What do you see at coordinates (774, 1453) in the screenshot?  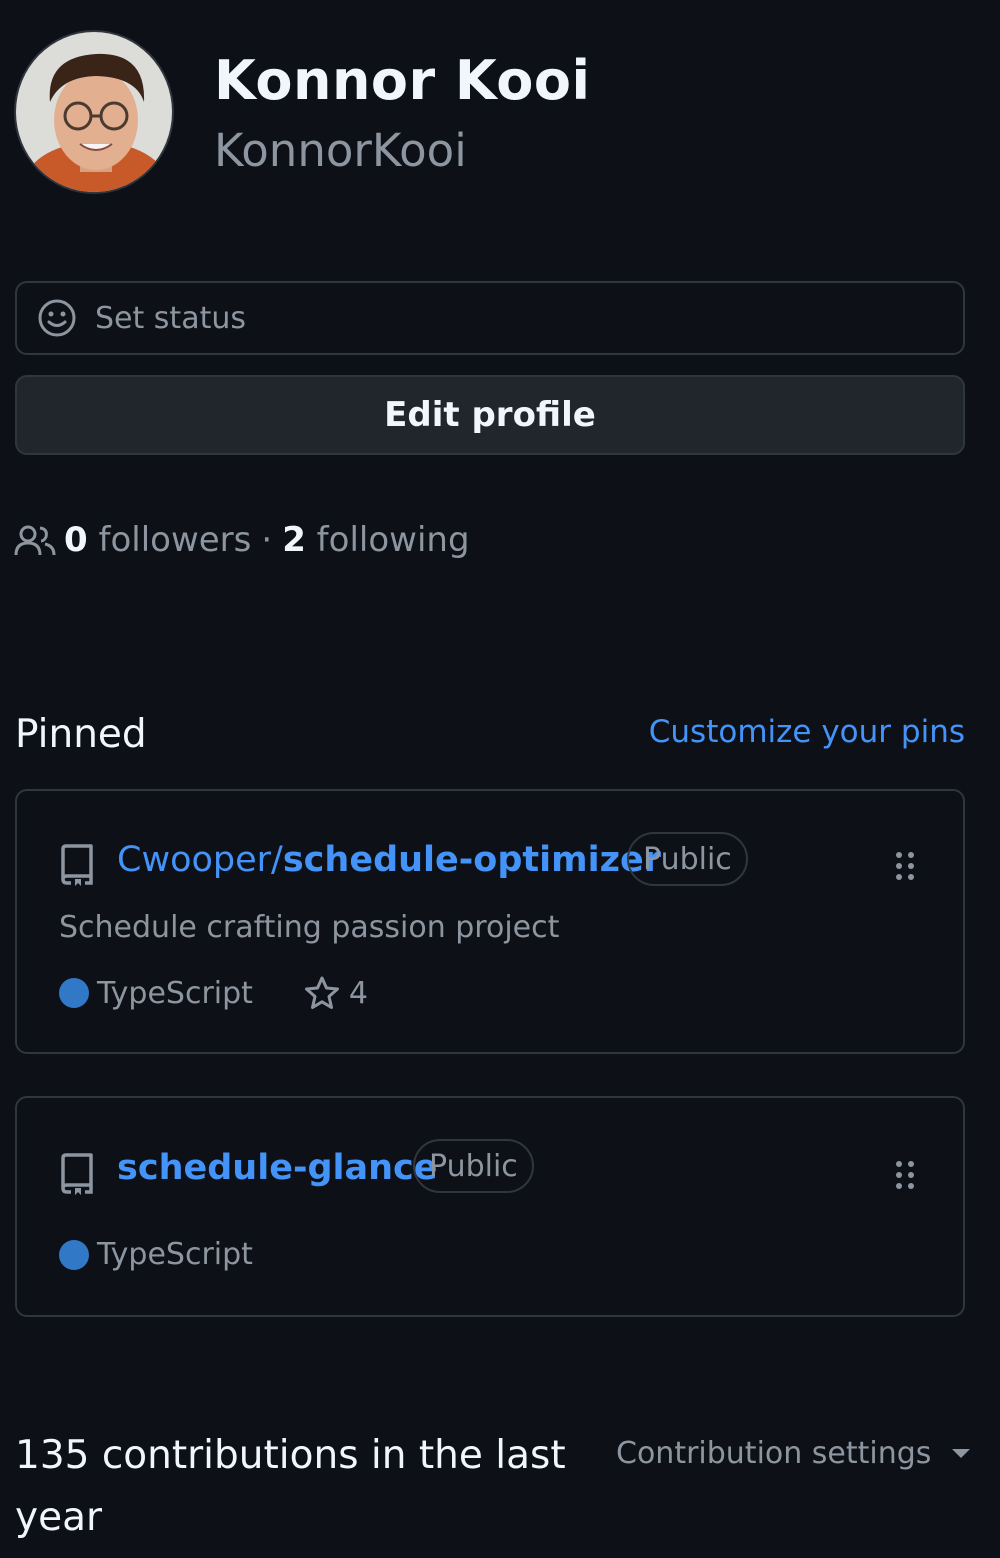 I see `contribution-settings-label: Contribution settings` at bounding box center [774, 1453].